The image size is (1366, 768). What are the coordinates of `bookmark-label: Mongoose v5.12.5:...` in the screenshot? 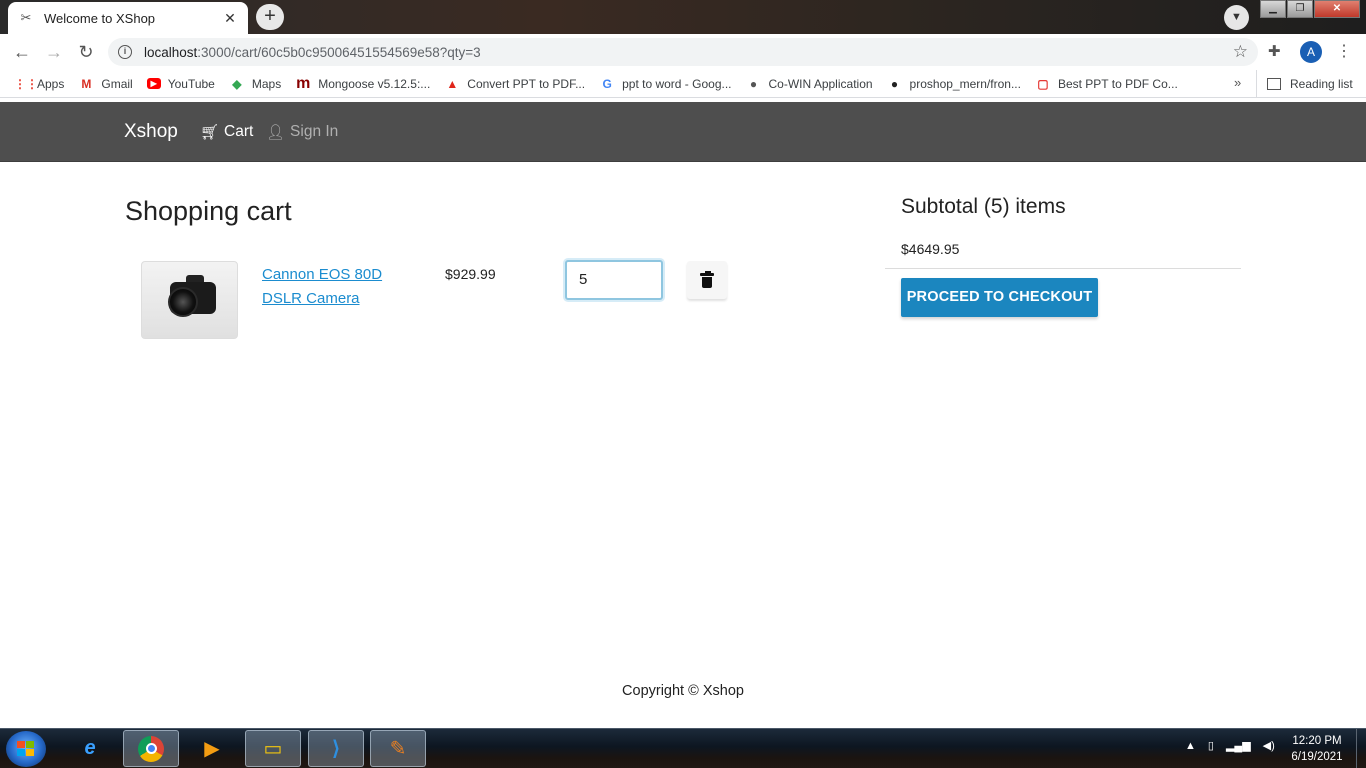 It's located at (374, 83).